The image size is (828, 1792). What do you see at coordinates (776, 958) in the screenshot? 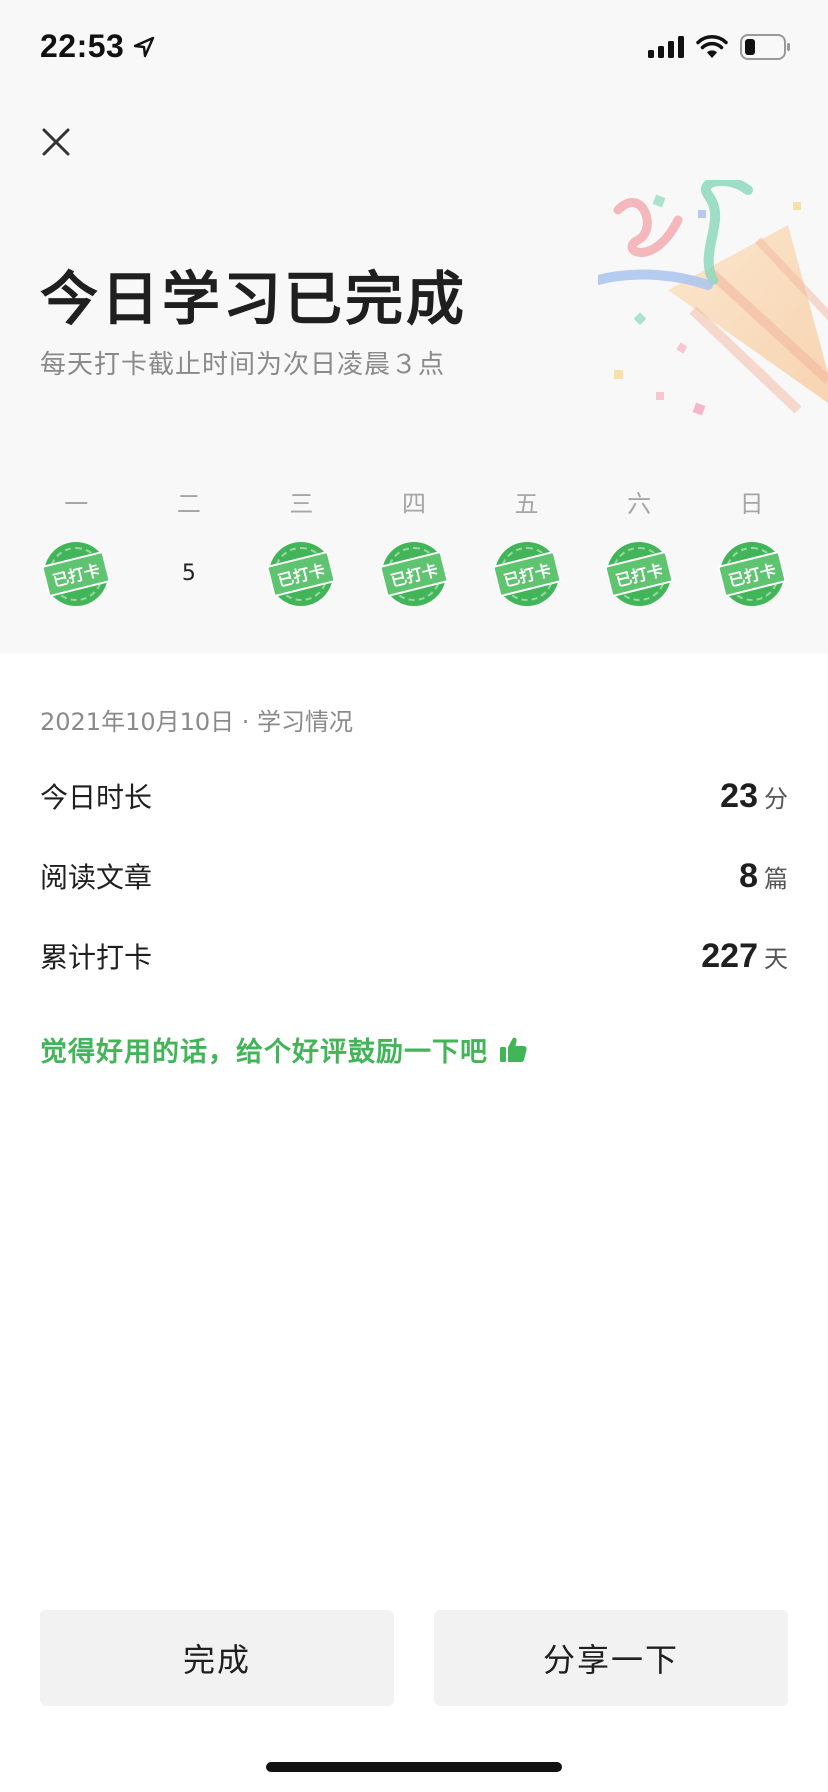
I see `stat-unit: 天` at bounding box center [776, 958].